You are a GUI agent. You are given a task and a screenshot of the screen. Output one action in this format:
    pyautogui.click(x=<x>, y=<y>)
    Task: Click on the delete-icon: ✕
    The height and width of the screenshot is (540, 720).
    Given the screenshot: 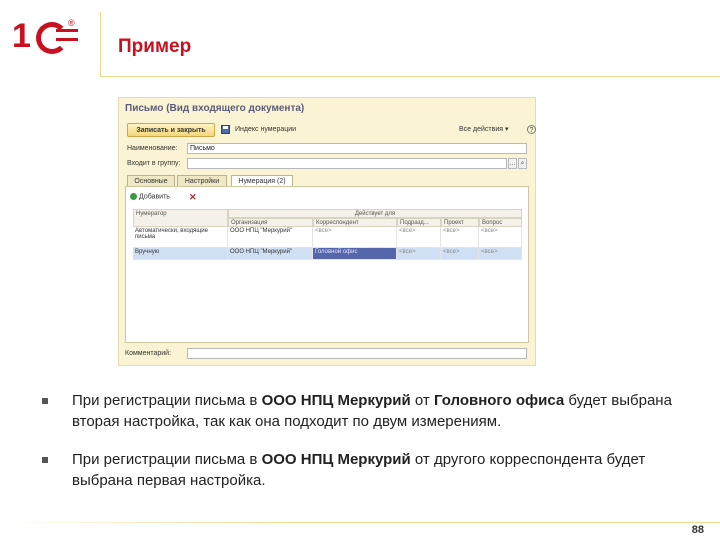 What is the action you would take?
    pyautogui.click(x=193, y=197)
    